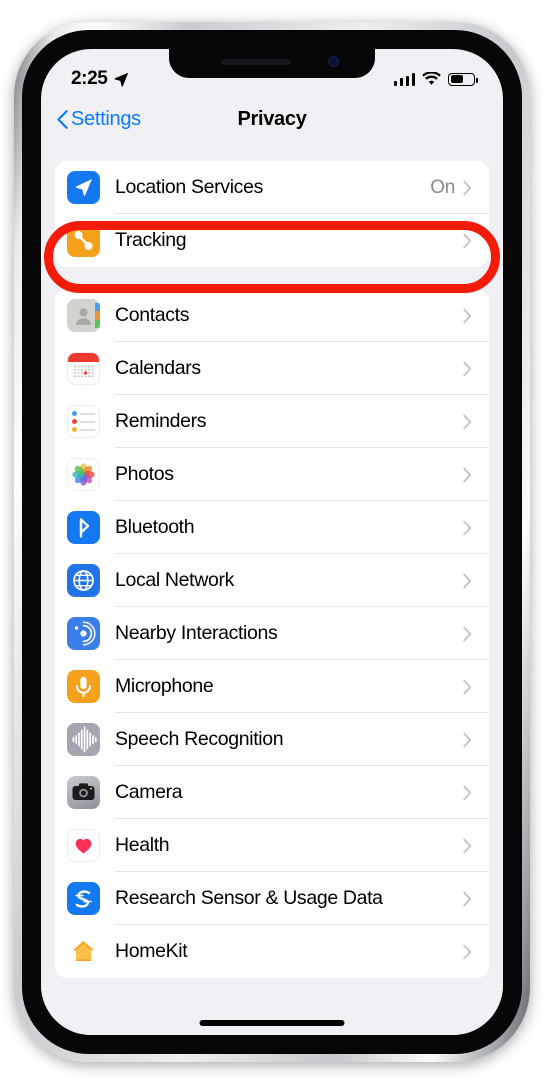 This screenshot has width=544, height=1080. I want to click on bluetooth-icon, so click(83, 527).